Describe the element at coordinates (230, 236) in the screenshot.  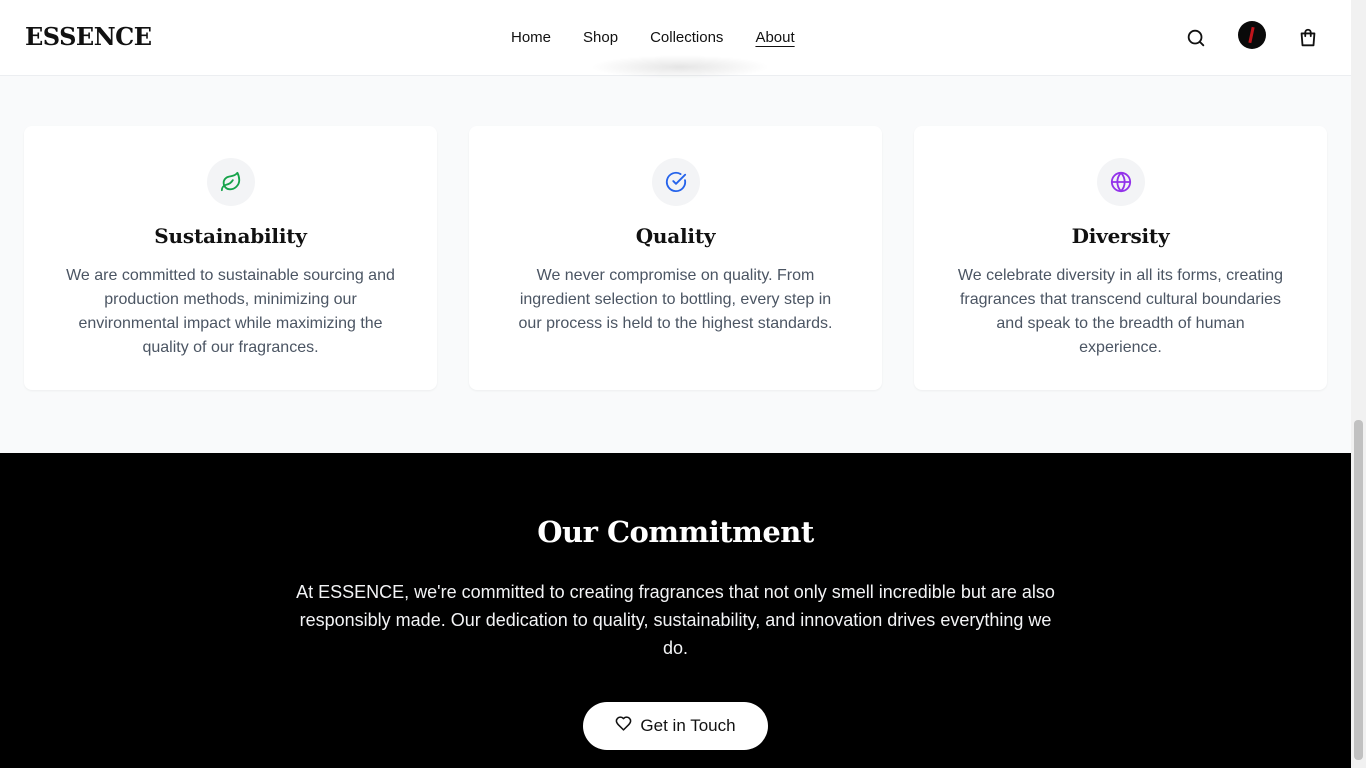
I see `card-title: Sustainability` at that location.